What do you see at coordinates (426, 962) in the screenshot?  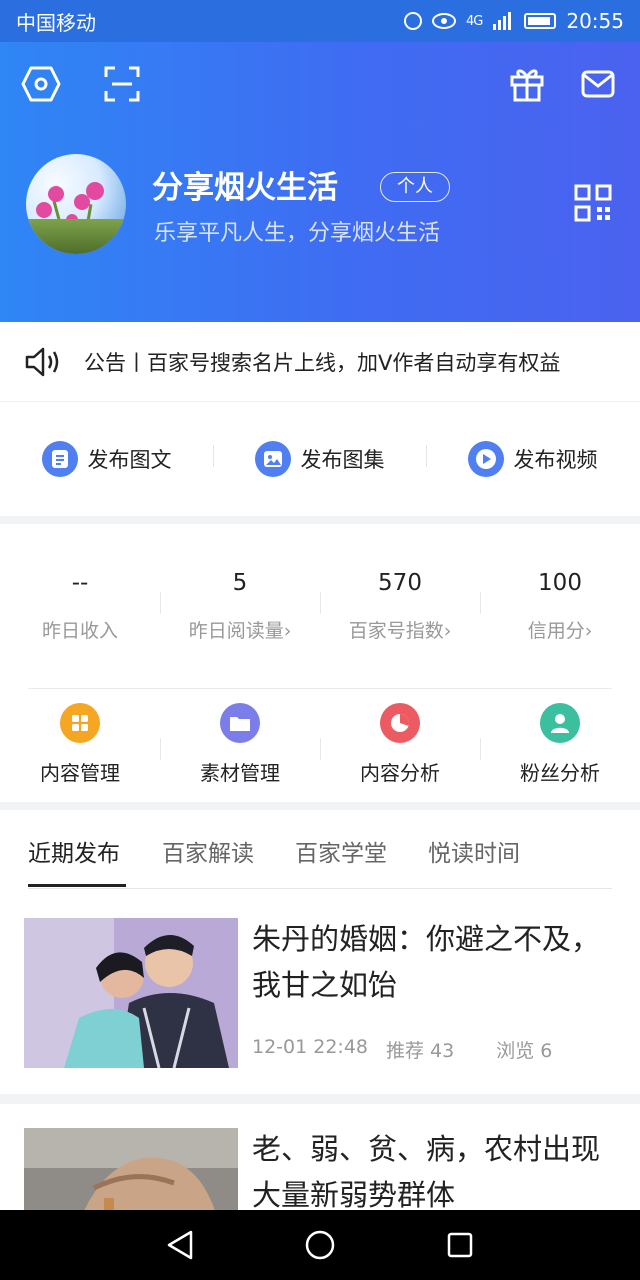 I see `article-title: 朱丹的婚姻：你避之不及，我甘之如饴` at bounding box center [426, 962].